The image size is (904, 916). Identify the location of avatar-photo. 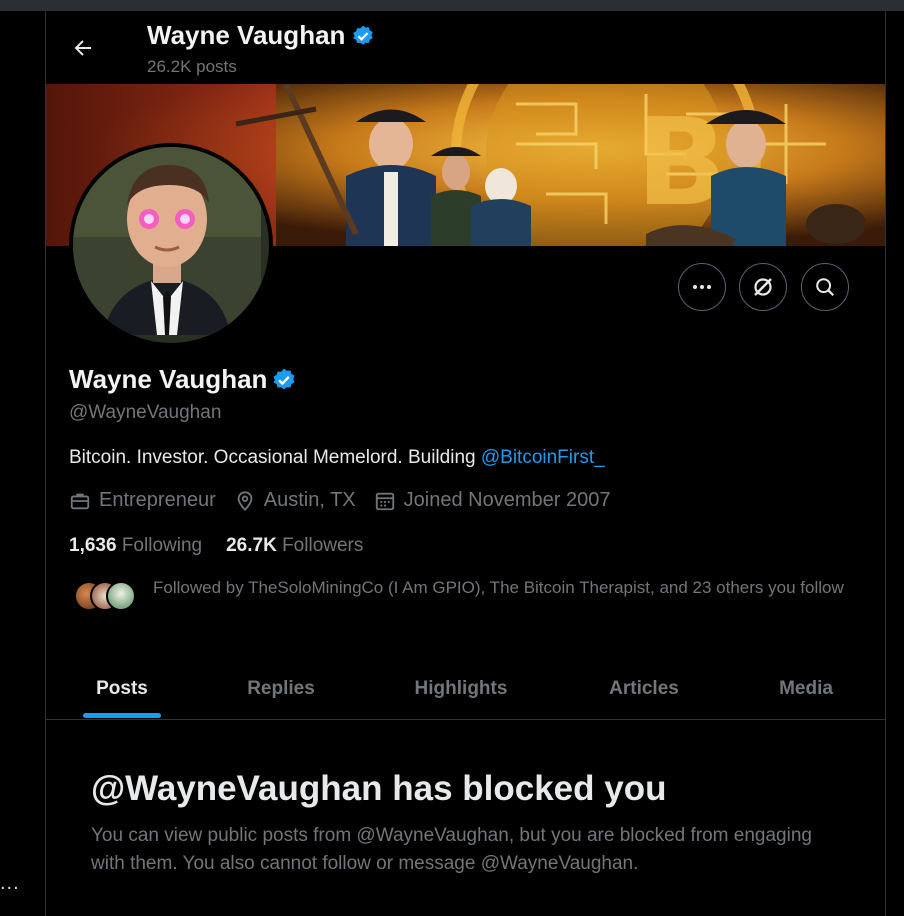
(167, 241).